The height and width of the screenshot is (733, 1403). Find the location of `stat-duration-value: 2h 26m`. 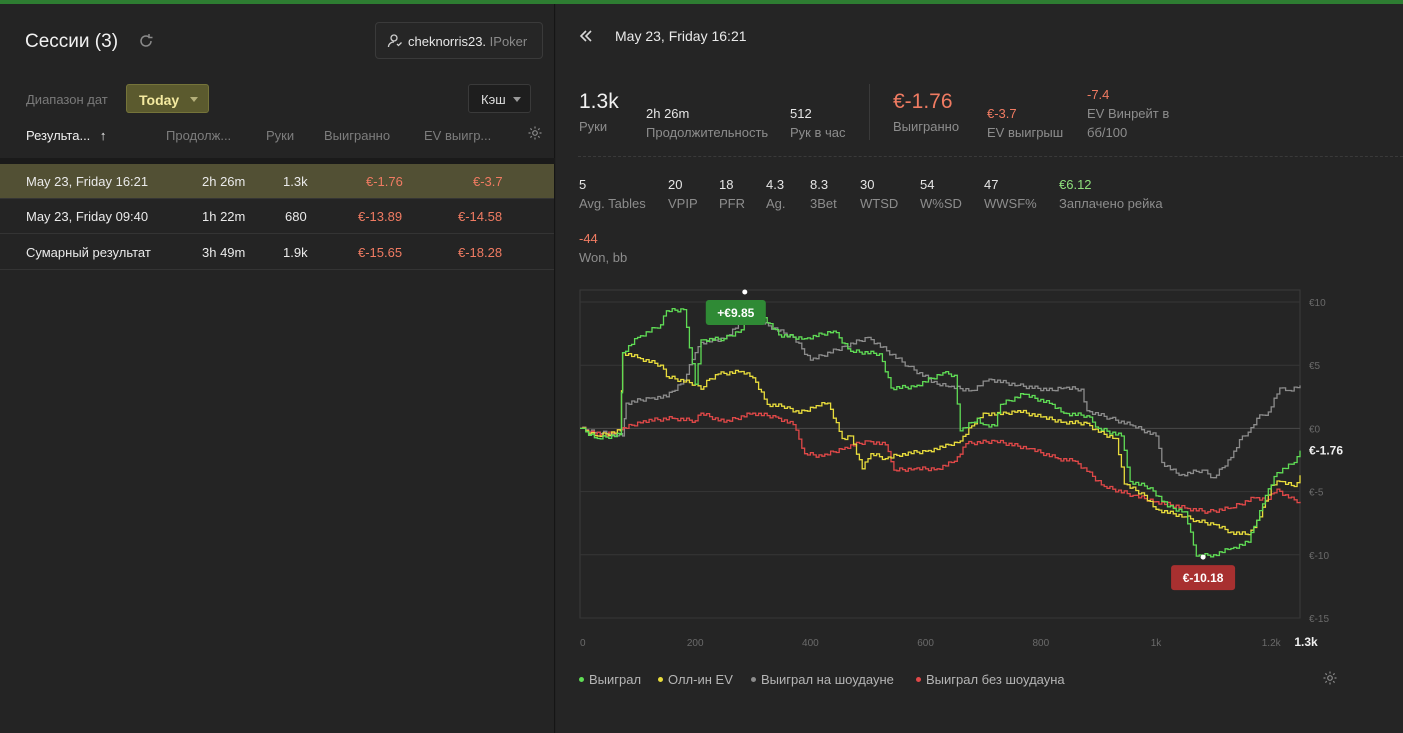

stat-duration-value: 2h 26m is located at coordinates (668, 113).